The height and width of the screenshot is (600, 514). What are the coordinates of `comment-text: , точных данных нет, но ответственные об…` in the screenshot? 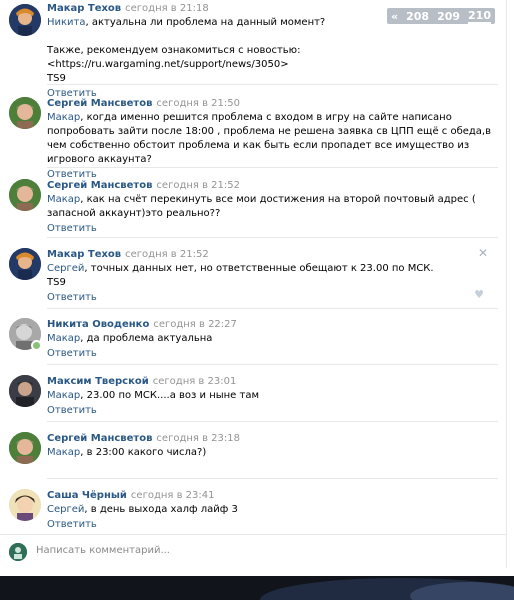 It's located at (259, 268).